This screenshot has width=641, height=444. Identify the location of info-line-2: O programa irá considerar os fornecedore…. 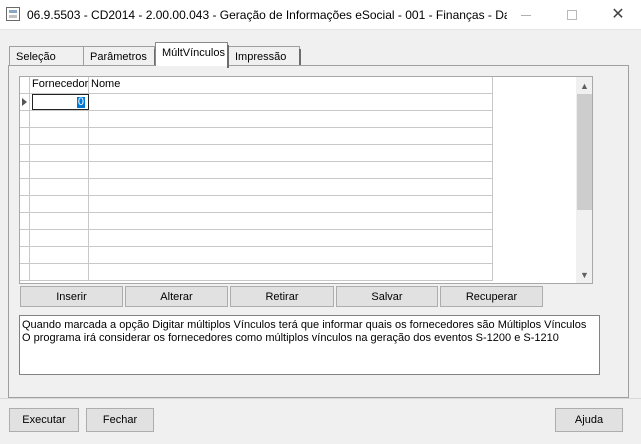
(290, 338).